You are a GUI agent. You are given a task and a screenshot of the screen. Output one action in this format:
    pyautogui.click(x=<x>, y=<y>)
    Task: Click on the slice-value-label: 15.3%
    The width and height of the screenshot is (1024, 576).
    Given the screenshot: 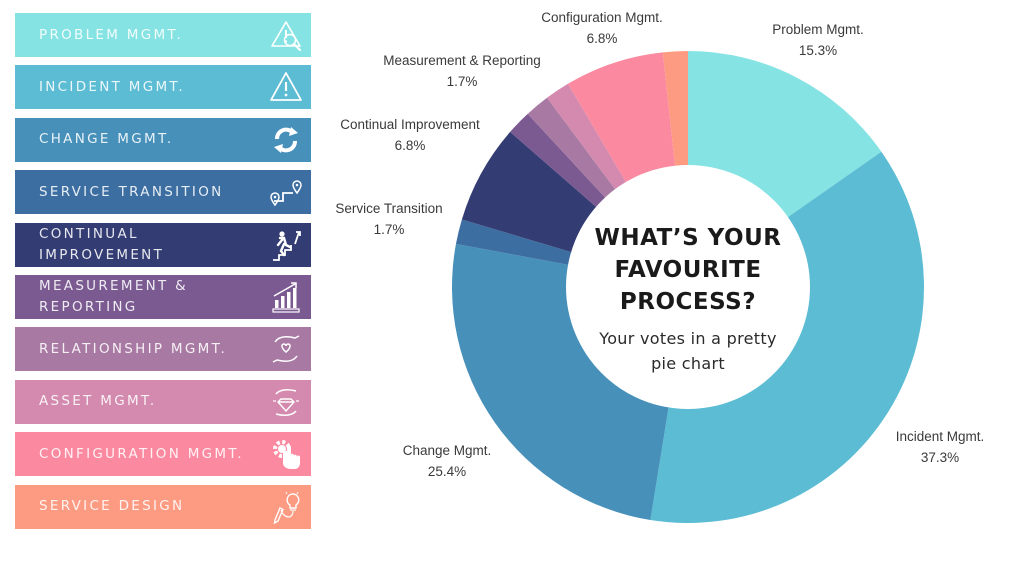 What is the action you would take?
    pyautogui.click(x=818, y=50)
    